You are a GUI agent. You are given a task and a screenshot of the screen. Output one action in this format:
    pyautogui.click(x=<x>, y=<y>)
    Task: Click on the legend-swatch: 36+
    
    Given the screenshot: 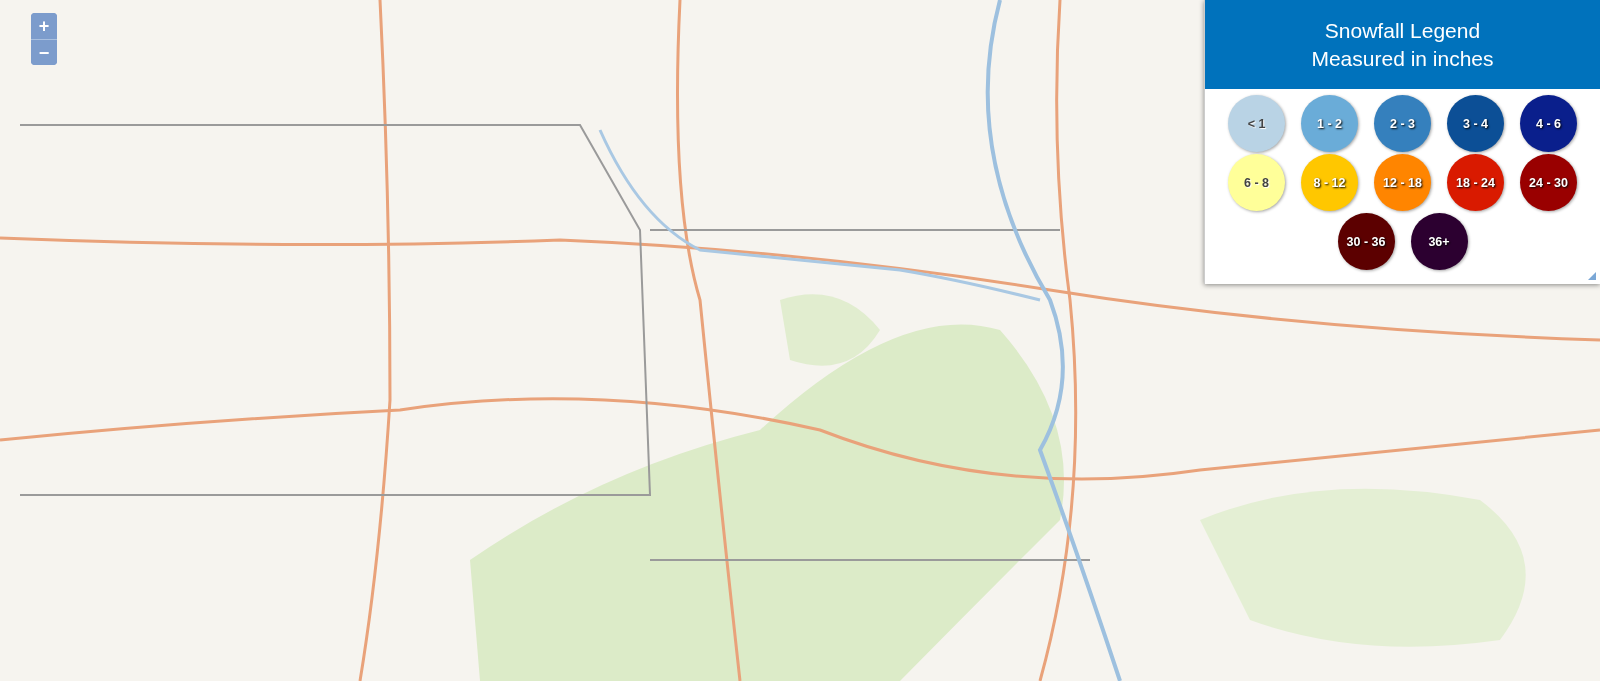 What is the action you would take?
    pyautogui.click(x=1439, y=241)
    